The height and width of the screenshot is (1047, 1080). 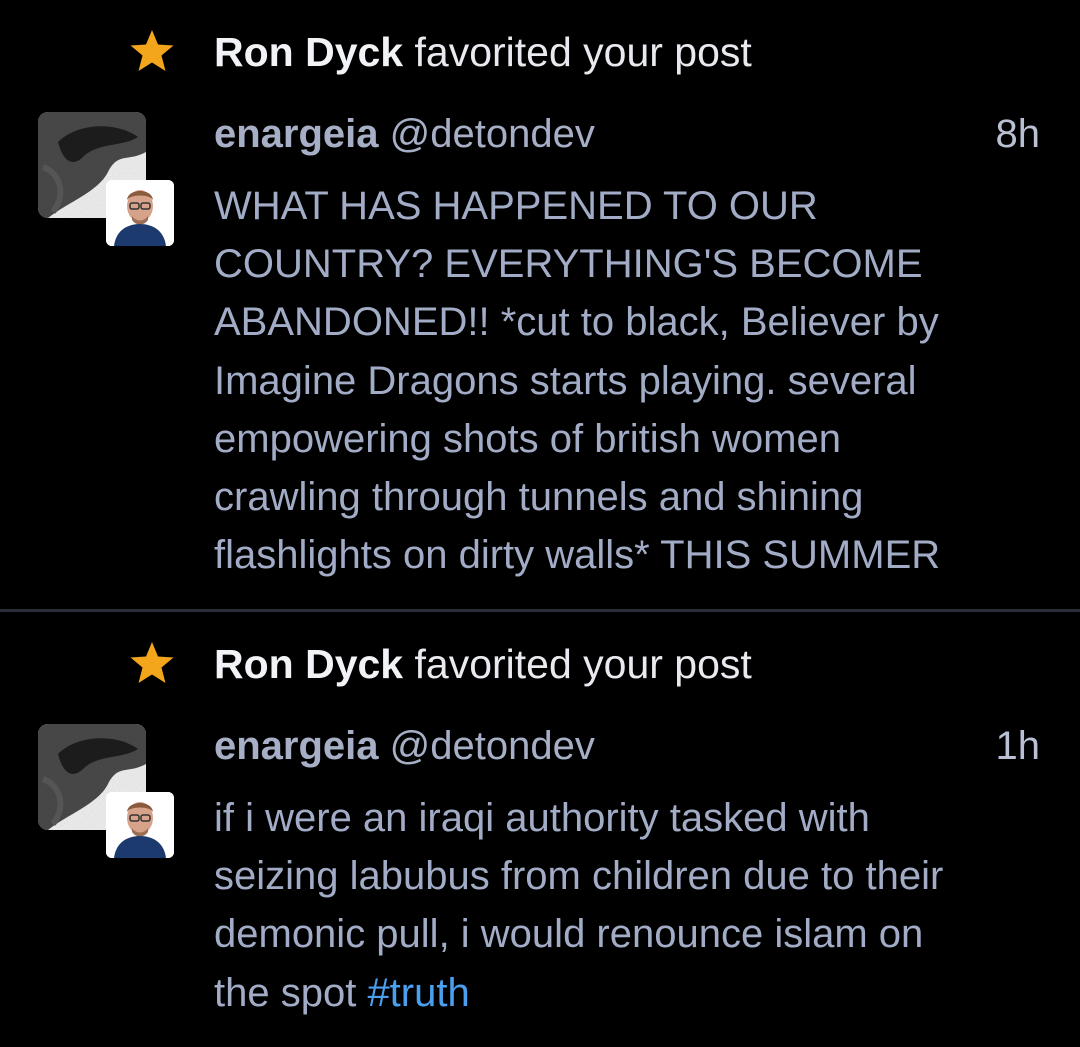 What do you see at coordinates (1018, 746) in the screenshot?
I see `post-timestamp: 1h` at bounding box center [1018, 746].